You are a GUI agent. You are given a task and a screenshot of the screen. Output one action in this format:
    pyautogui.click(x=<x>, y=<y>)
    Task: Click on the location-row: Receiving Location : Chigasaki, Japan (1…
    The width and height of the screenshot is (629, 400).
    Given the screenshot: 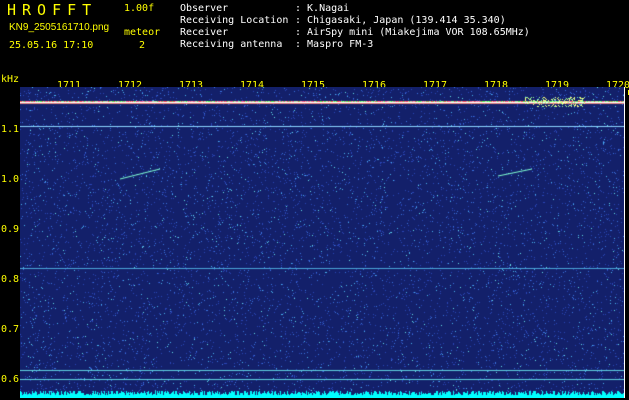 What is the action you would take?
    pyautogui.click(x=355, y=21)
    